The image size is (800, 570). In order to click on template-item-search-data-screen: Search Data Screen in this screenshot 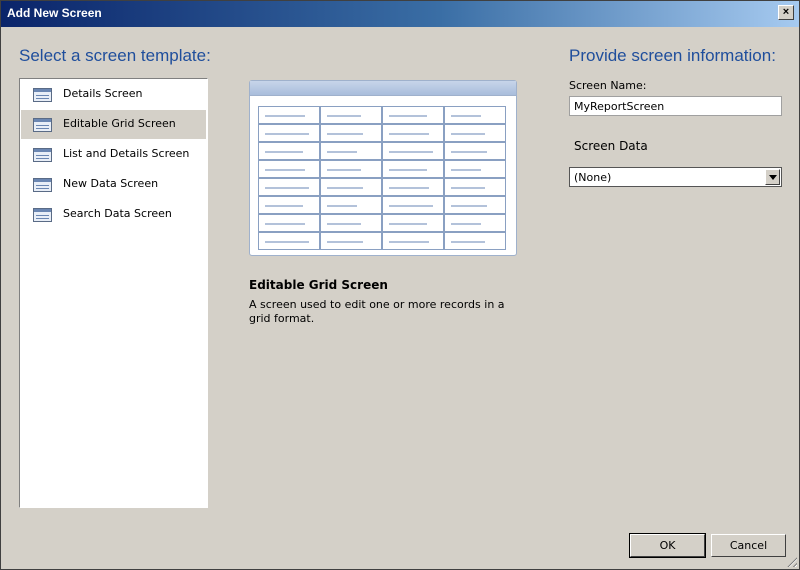, I will do `click(113, 214)`.